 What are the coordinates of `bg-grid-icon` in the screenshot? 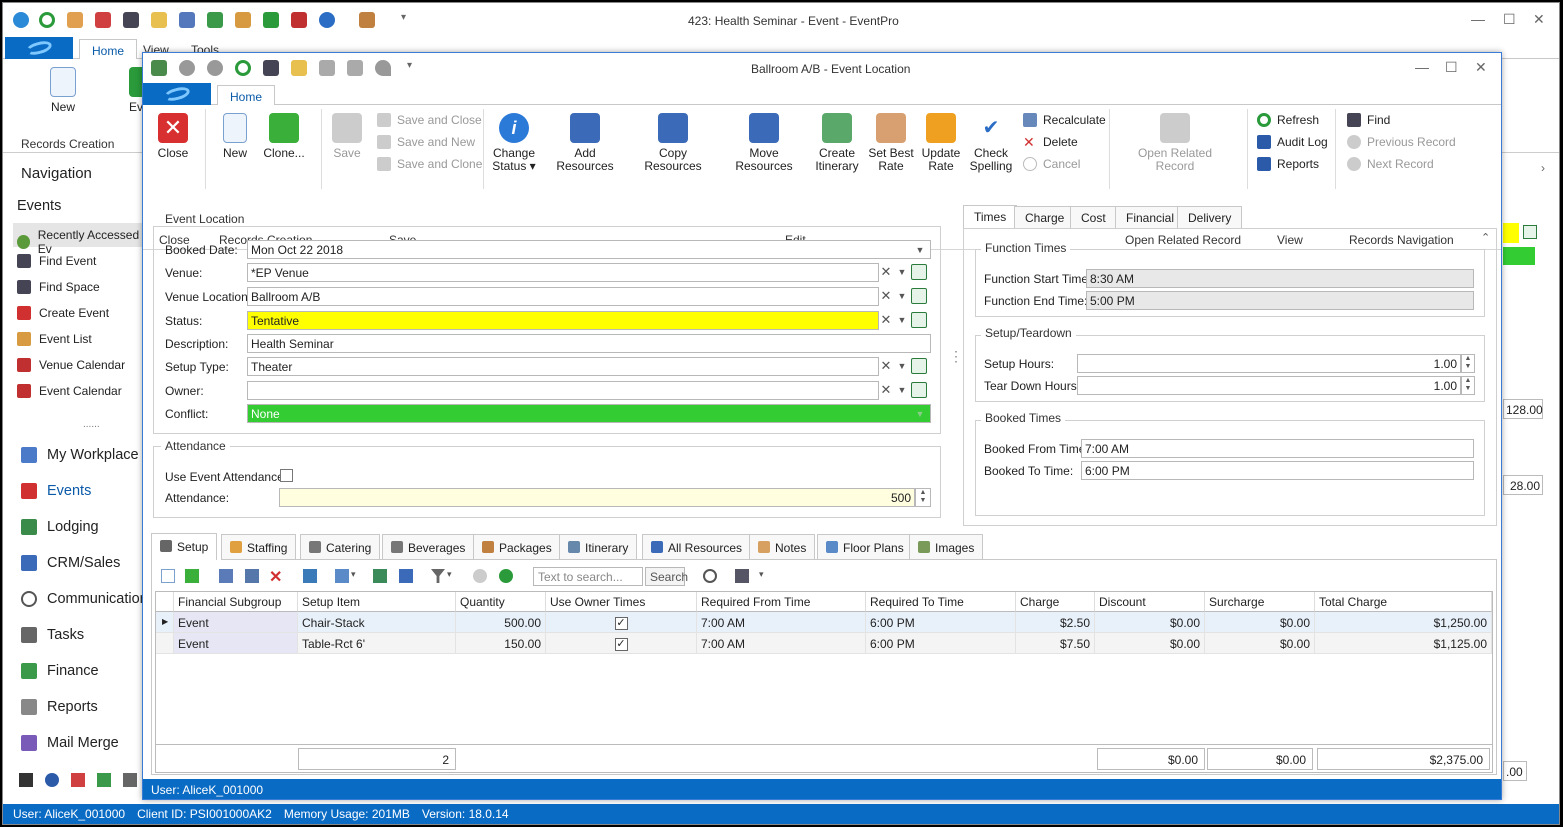 It's located at (1530, 232).